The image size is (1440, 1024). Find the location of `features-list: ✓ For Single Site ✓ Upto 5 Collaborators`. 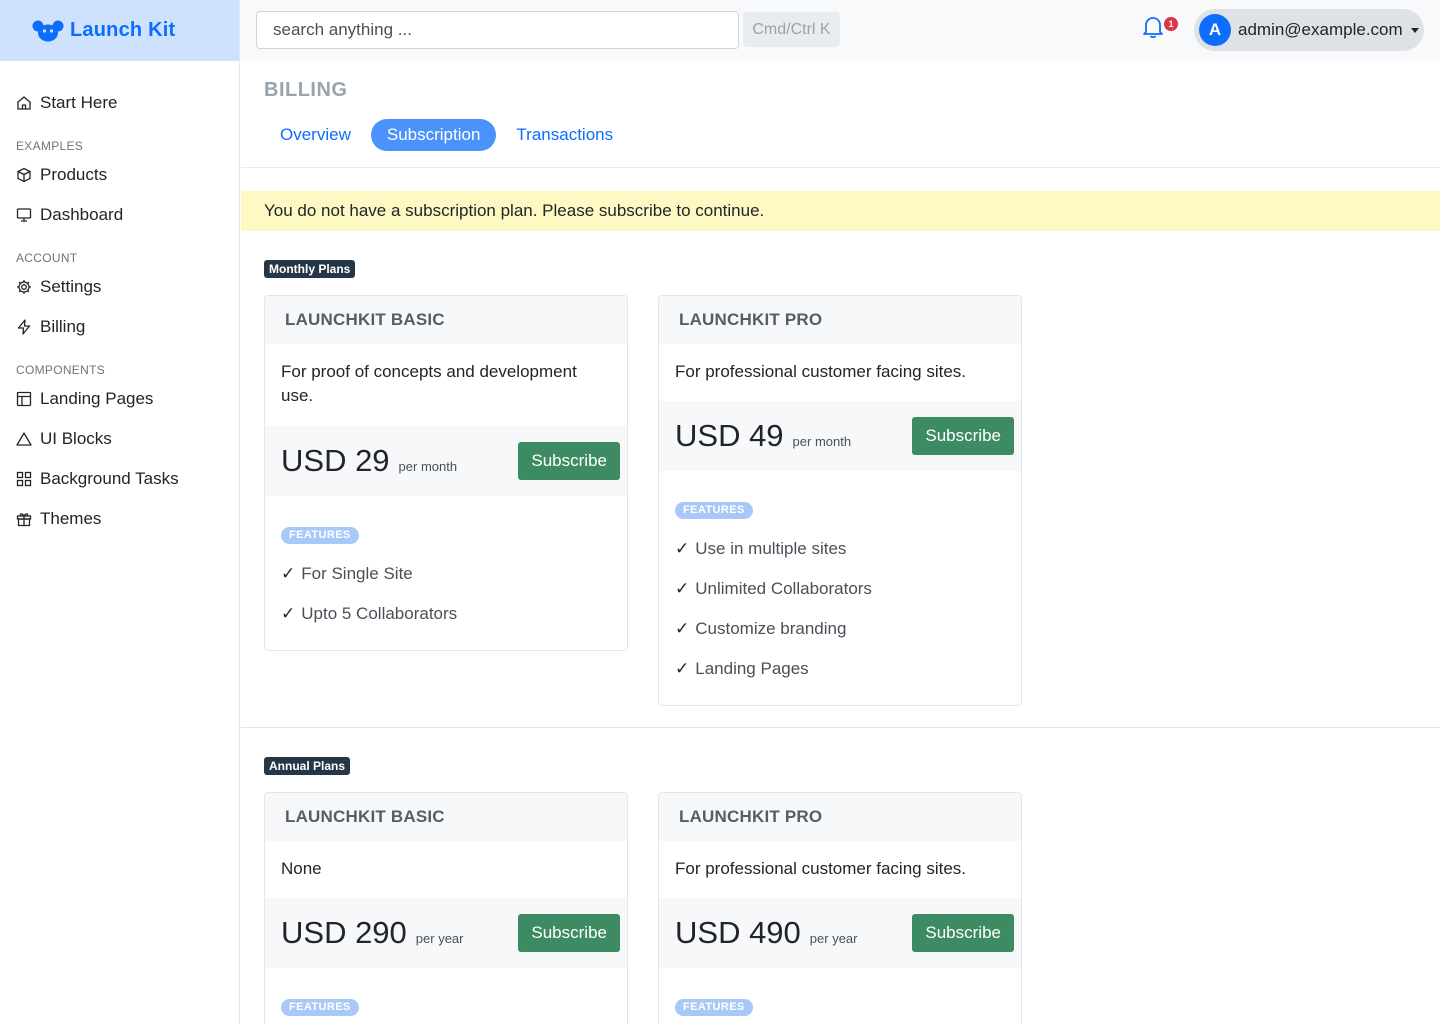

features-list: ✓ For Single Site ✓ Upto 5 Collaborators is located at coordinates (446, 594).